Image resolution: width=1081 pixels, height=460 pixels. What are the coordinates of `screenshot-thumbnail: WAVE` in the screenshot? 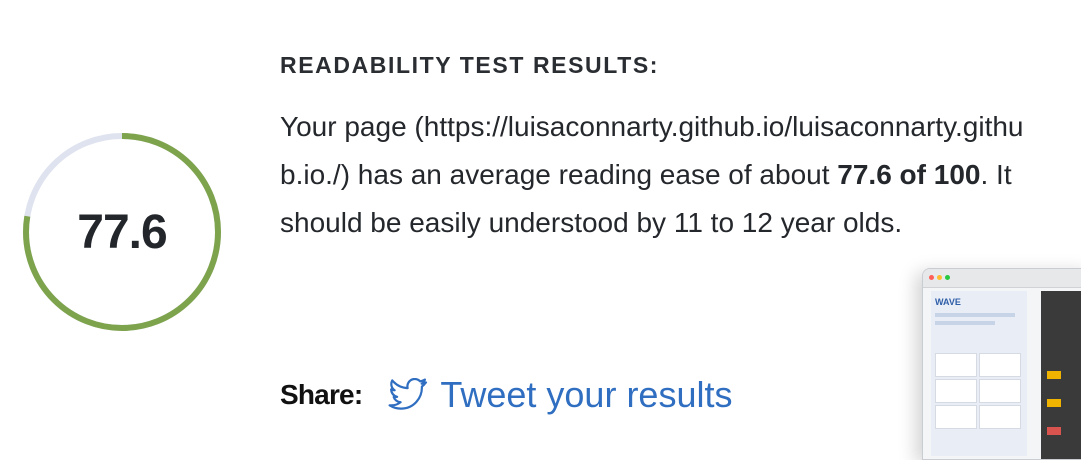 It's located at (1001, 364).